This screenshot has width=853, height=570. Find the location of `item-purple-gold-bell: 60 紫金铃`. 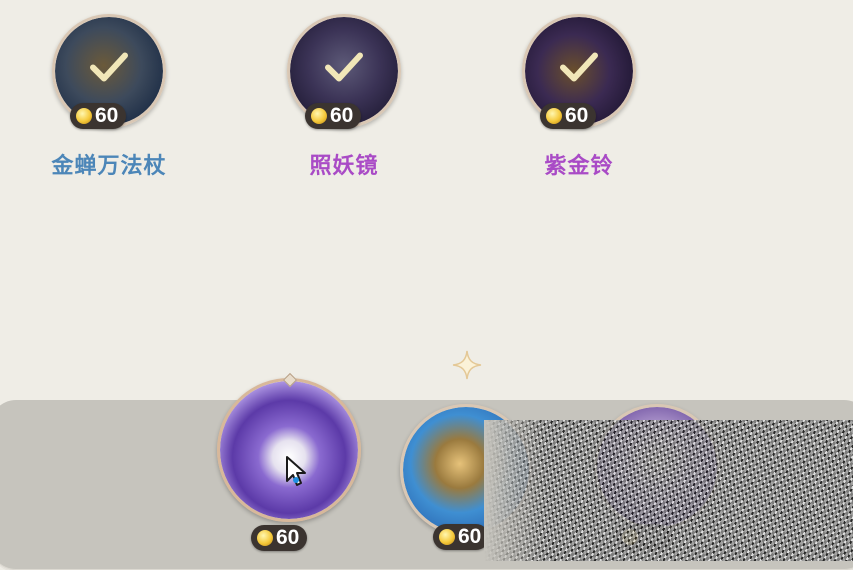

item-purple-gold-bell: 60 紫金铃 is located at coordinates (581, 96).